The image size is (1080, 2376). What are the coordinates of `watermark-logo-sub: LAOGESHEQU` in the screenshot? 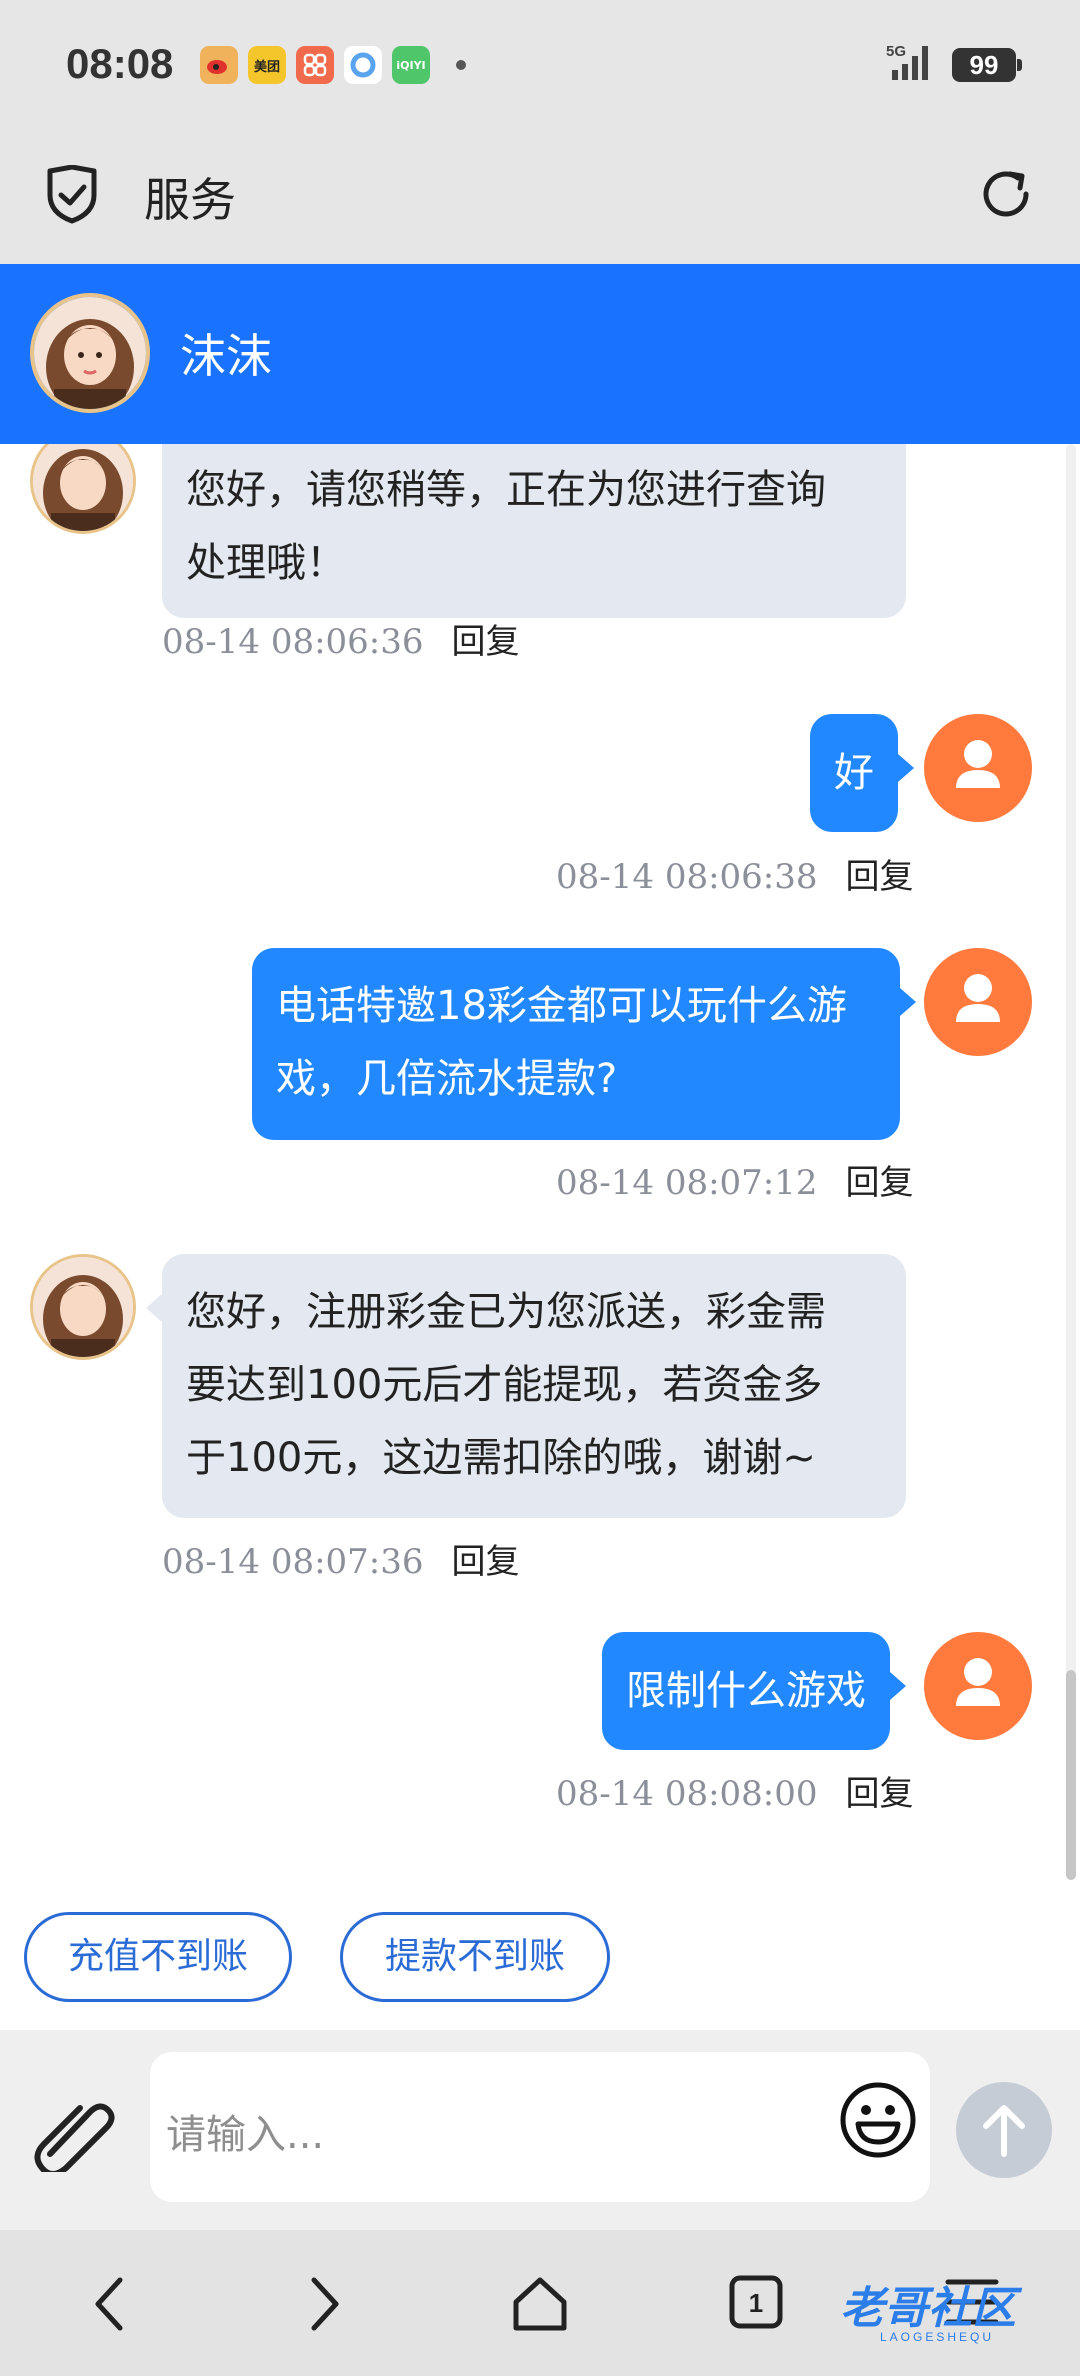 It's located at (937, 2337).